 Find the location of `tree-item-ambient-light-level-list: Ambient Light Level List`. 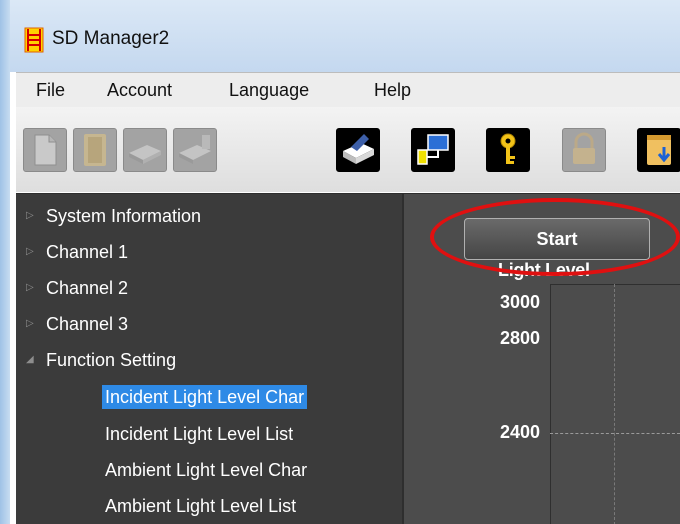

tree-item-ambient-light-level-list: Ambient Light Level List is located at coordinates (200, 506).